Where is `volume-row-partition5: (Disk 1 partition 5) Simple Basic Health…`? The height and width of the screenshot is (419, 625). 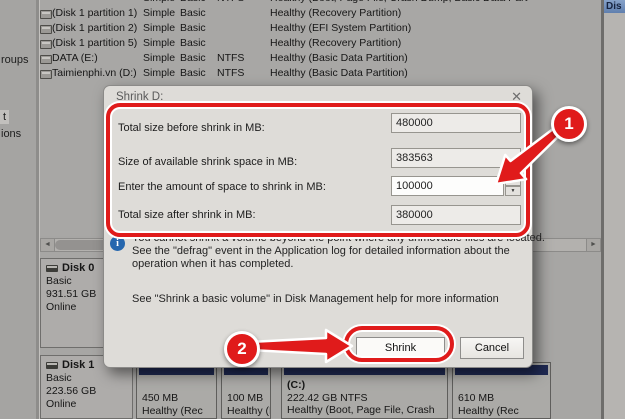
volume-row-partition5: (Disk 1 partition 5) Simple Basic Health… is located at coordinates (320, 43).